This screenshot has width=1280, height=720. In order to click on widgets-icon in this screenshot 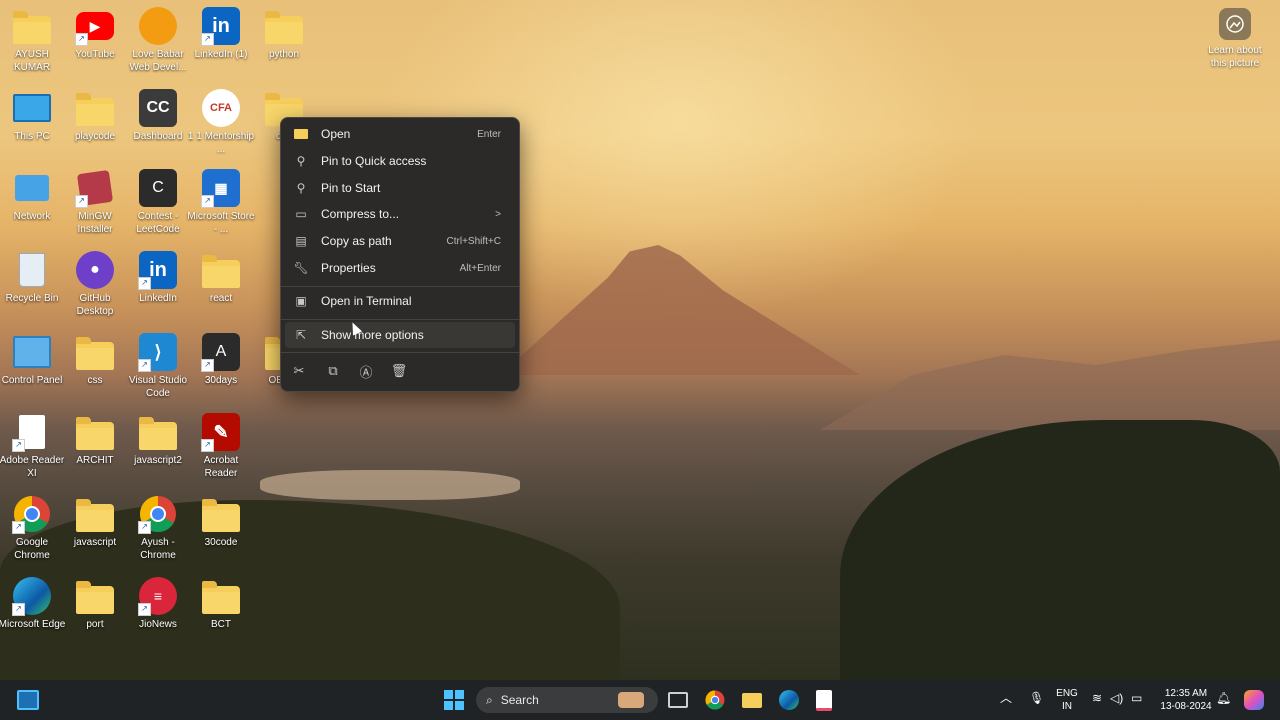, I will do `click(28, 700)`.